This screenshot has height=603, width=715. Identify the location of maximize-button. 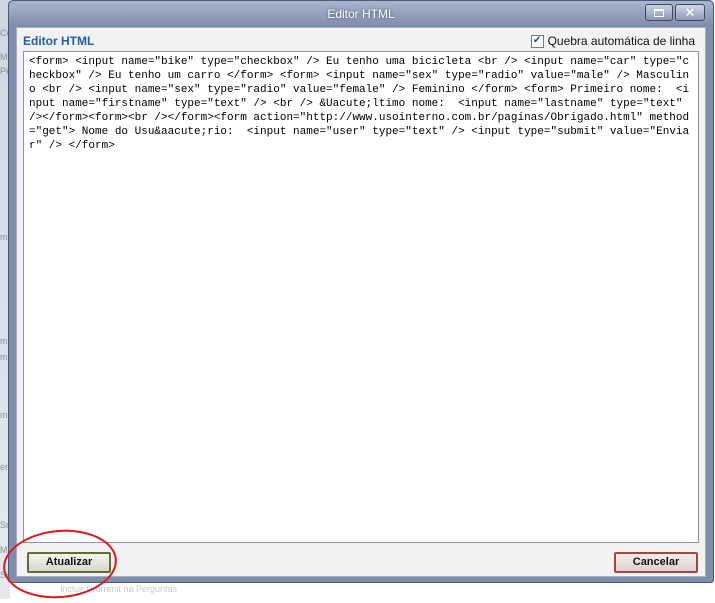
(659, 12).